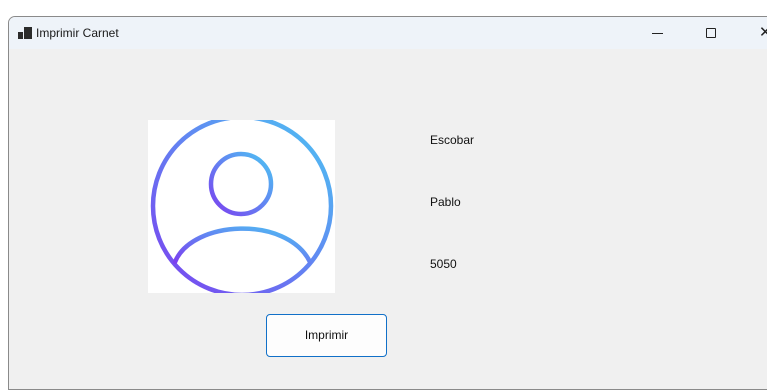 The height and width of the screenshot is (390, 767). What do you see at coordinates (388, 33) in the screenshot?
I see `title-bar: Imprimir Carnet ✕` at bounding box center [388, 33].